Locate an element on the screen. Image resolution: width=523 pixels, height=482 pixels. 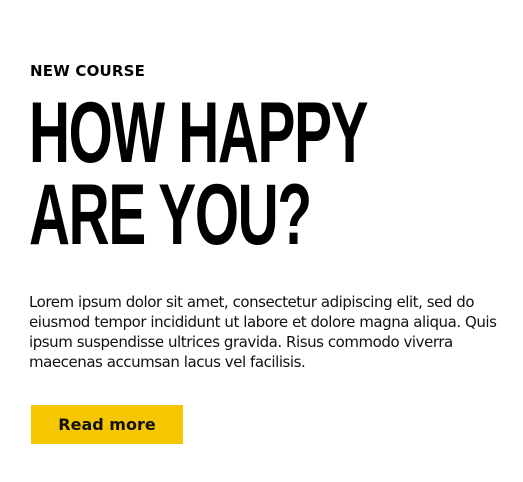
headline-line-2: ARE YOU? is located at coordinates (170, 215).